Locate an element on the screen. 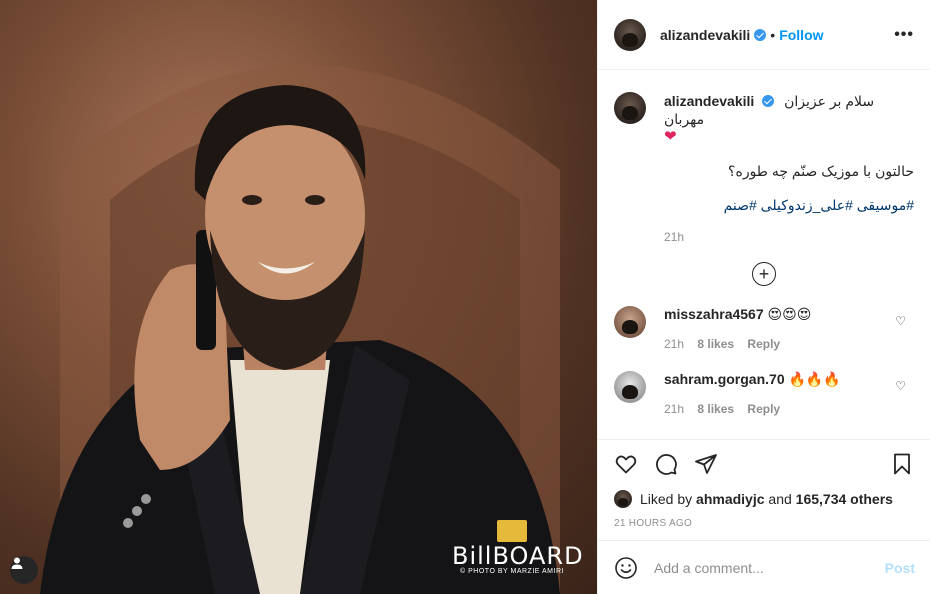 This screenshot has width=930, height=594. comment-item: sahram.gorgan.70 🔥🔥🔥 21h 8 likes Reply ♡ is located at coordinates (764, 393).